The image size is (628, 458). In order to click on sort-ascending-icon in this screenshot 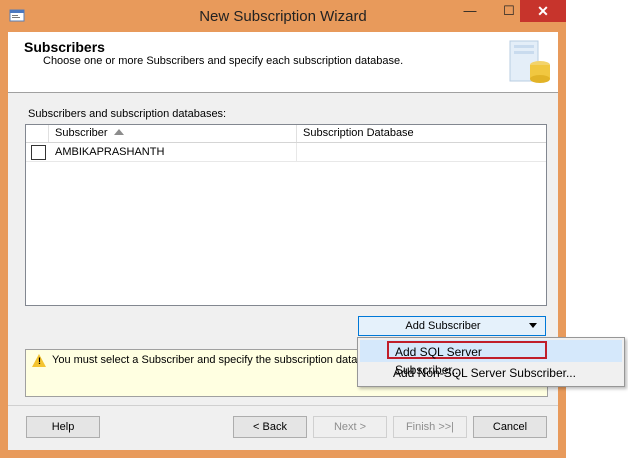, I will do `click(119, 132)`.